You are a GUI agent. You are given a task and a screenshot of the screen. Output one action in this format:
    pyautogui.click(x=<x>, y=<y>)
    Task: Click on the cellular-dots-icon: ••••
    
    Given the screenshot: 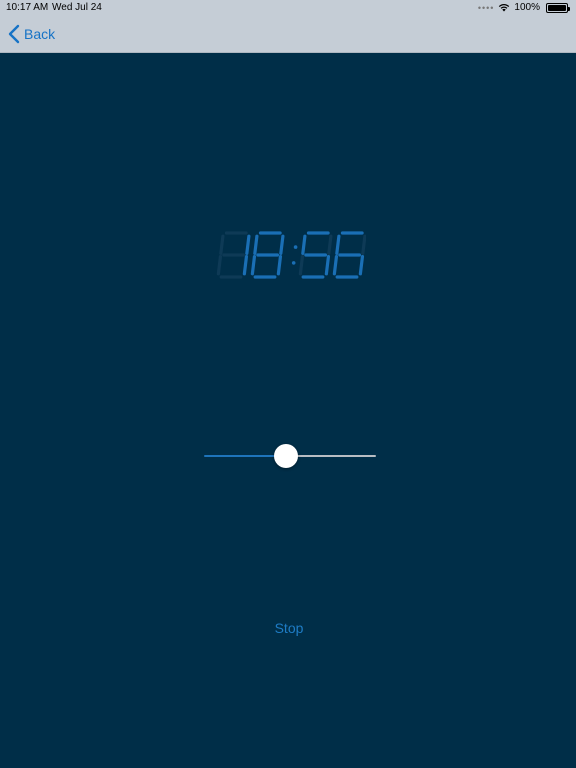 What is the action you would take?
    pyautogui.click(x=486, y=7)
    